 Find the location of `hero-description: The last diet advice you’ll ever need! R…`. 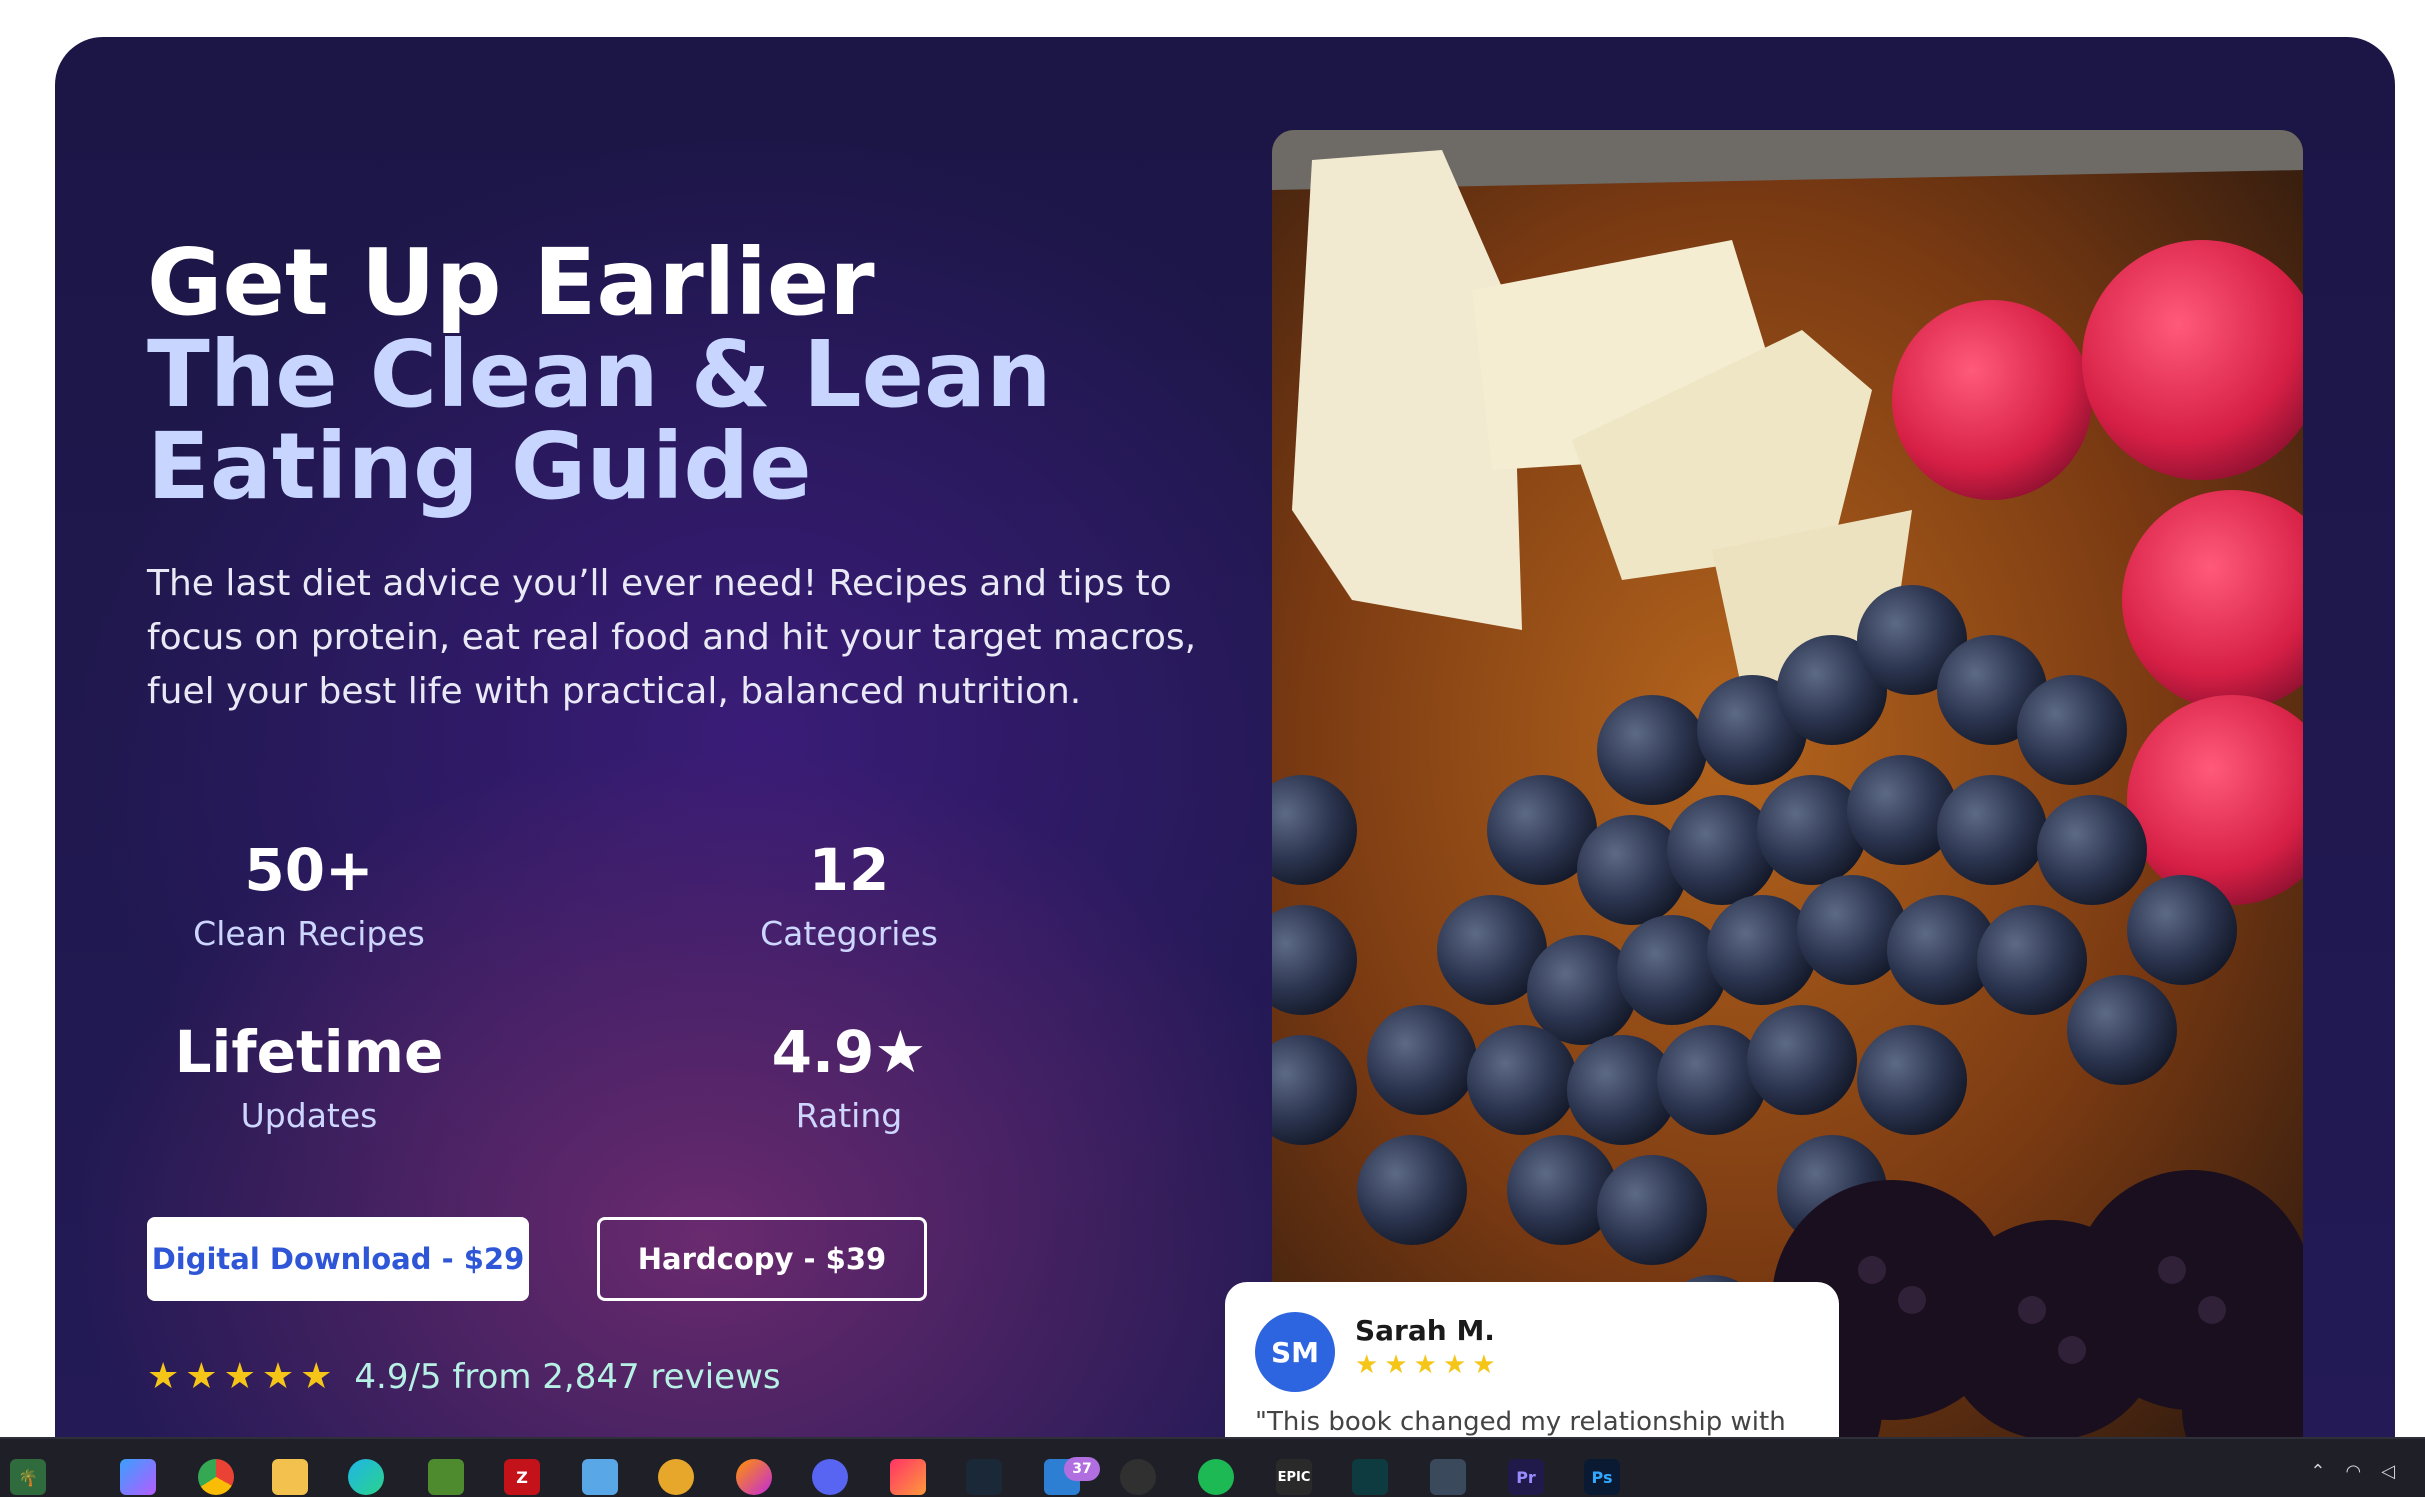

hero-description: The last diet advice you’ll ever need! R… is located at coordinates (672, 637).